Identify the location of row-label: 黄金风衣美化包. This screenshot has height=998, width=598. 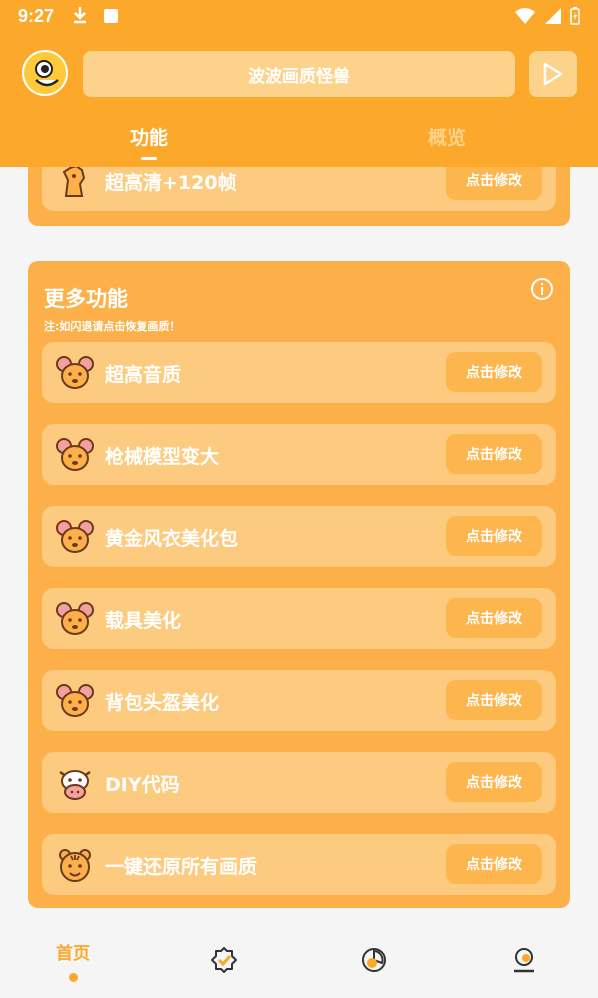
(172, 539).